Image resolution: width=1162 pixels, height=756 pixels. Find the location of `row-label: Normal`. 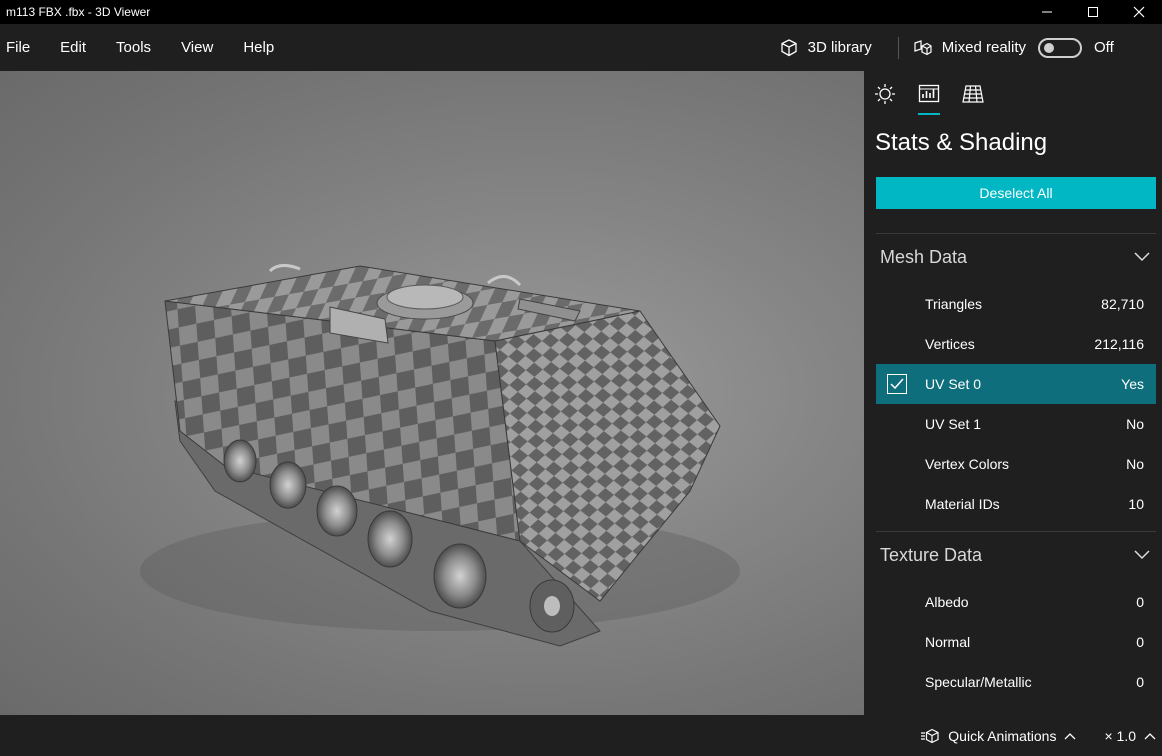

row-label: Normal is located at coordinates (948, 642).